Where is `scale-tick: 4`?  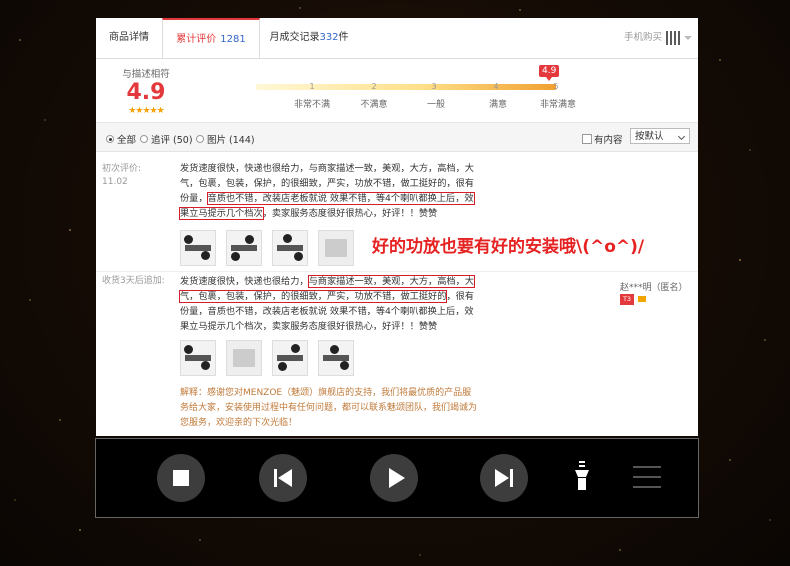 scale-tick: 4 is located at coordinates (496, 86).